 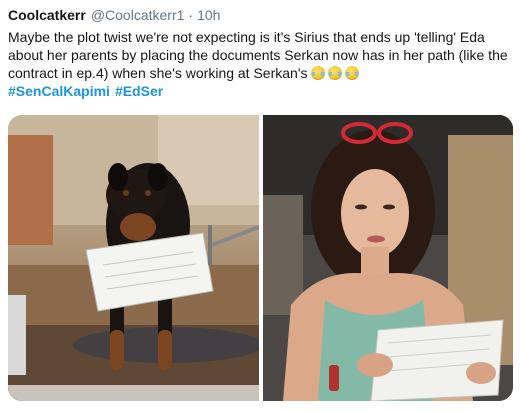 I want to click on user-handle: @Coolcatkerr1, so click(x=138, y=15).